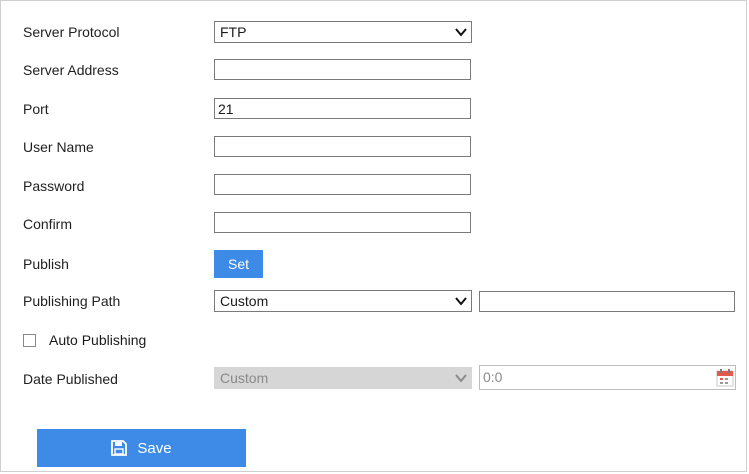 The image size is (749, 474). Describe the element at coordinates (58, 147) in the screenshot. I see `user-name-label: User Name` at that location.